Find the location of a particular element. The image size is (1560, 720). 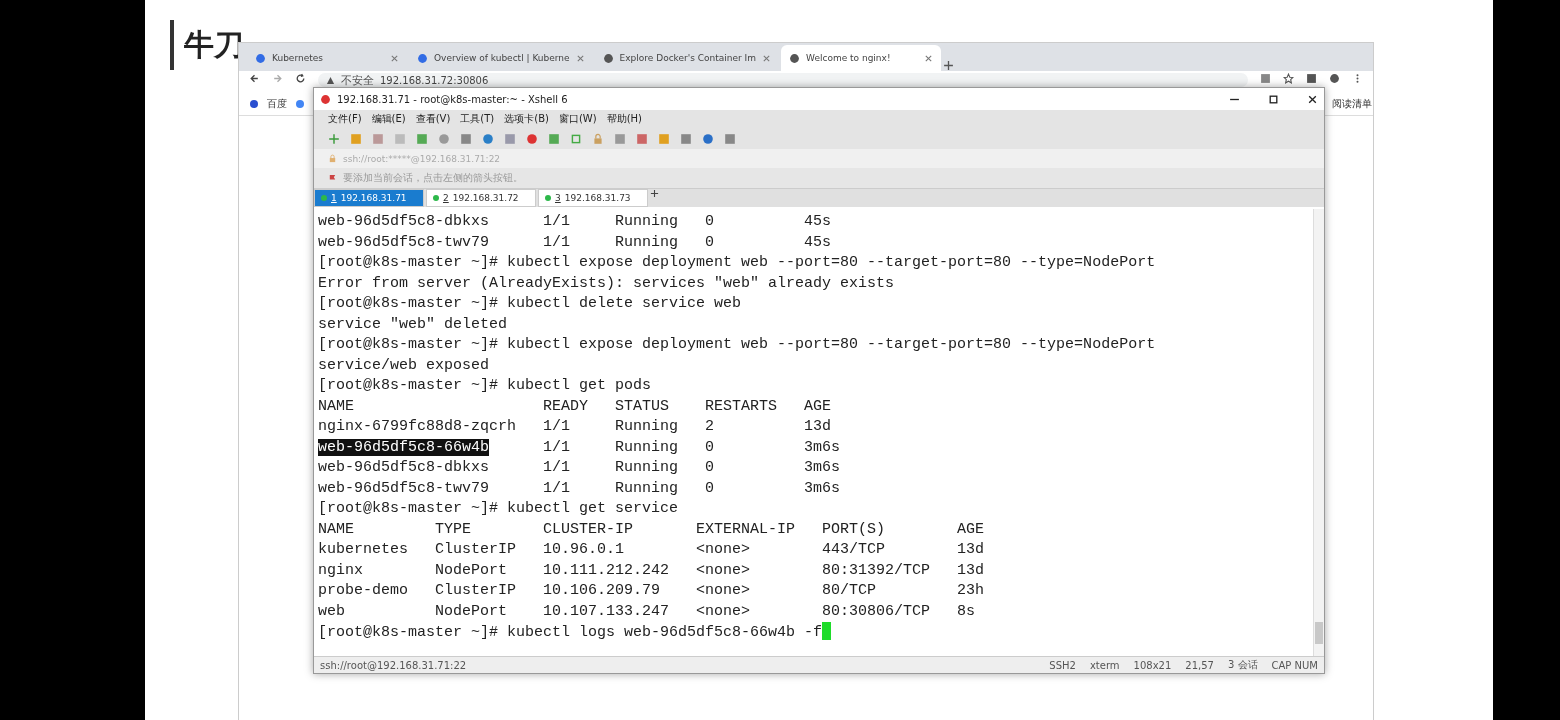

terminal-line: web-96d5df5c8-dbkxs 1/1 Running 0 3m6s is located at coordinates (580, 468).